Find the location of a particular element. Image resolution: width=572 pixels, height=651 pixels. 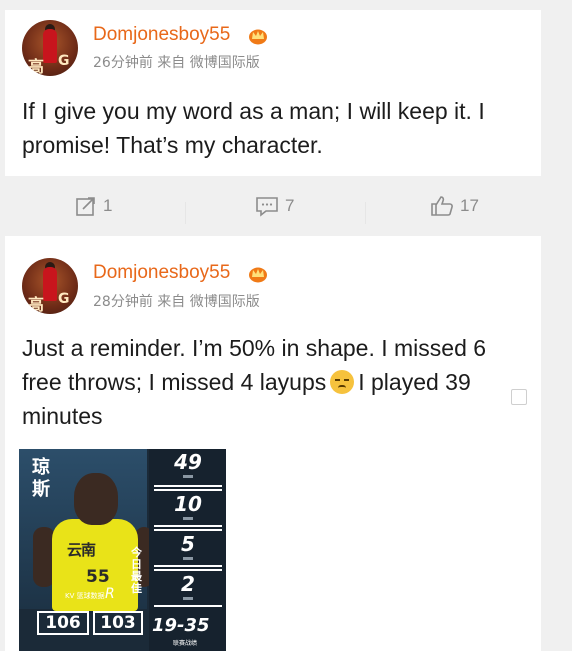

team-record-label: 联赛战绩 is located at coordinates (185, 643).